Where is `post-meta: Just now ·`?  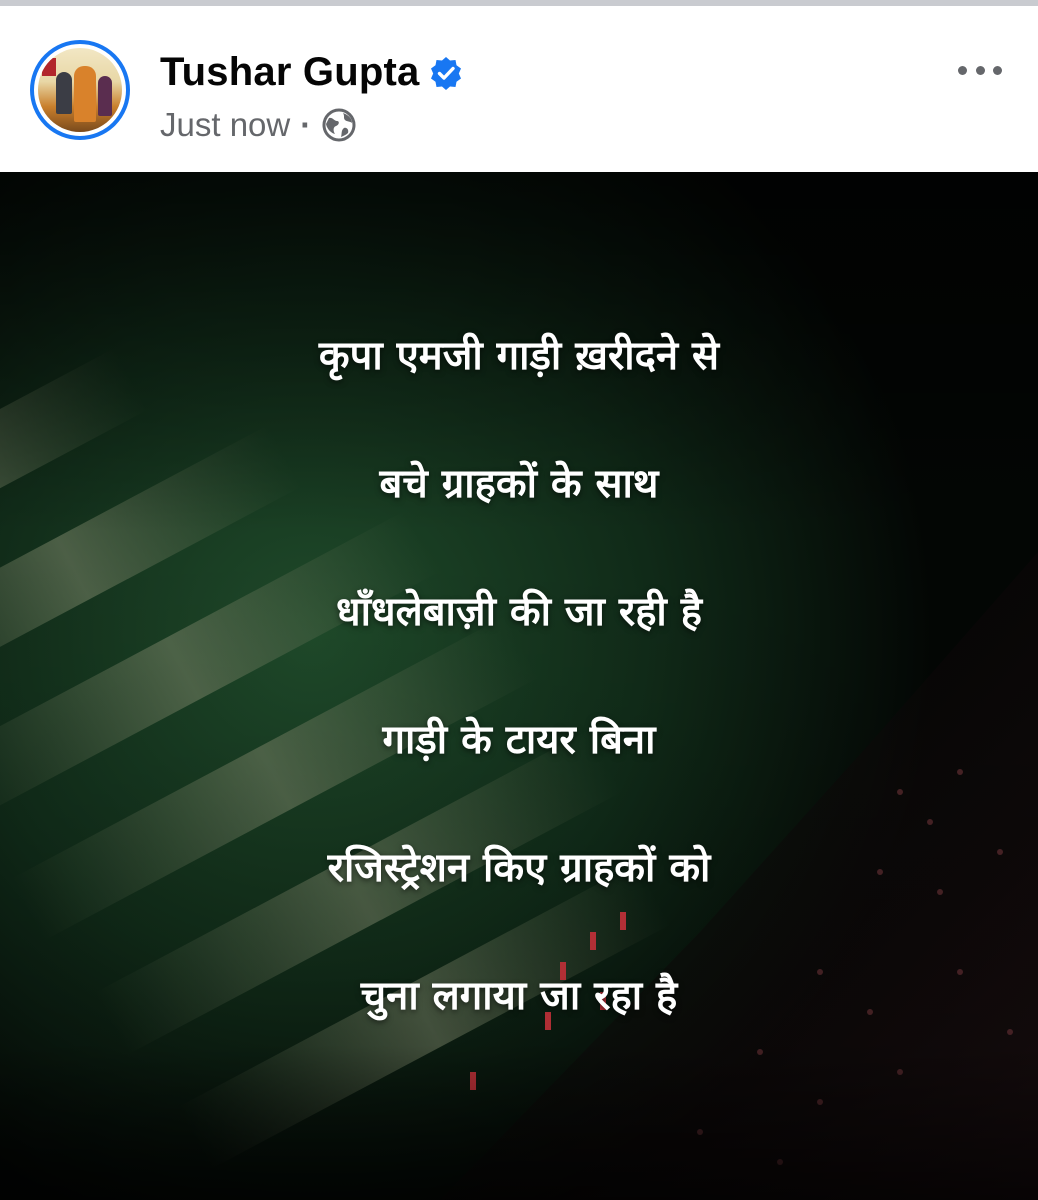
post-meta: Just now · is located at coordinates (258, 125).